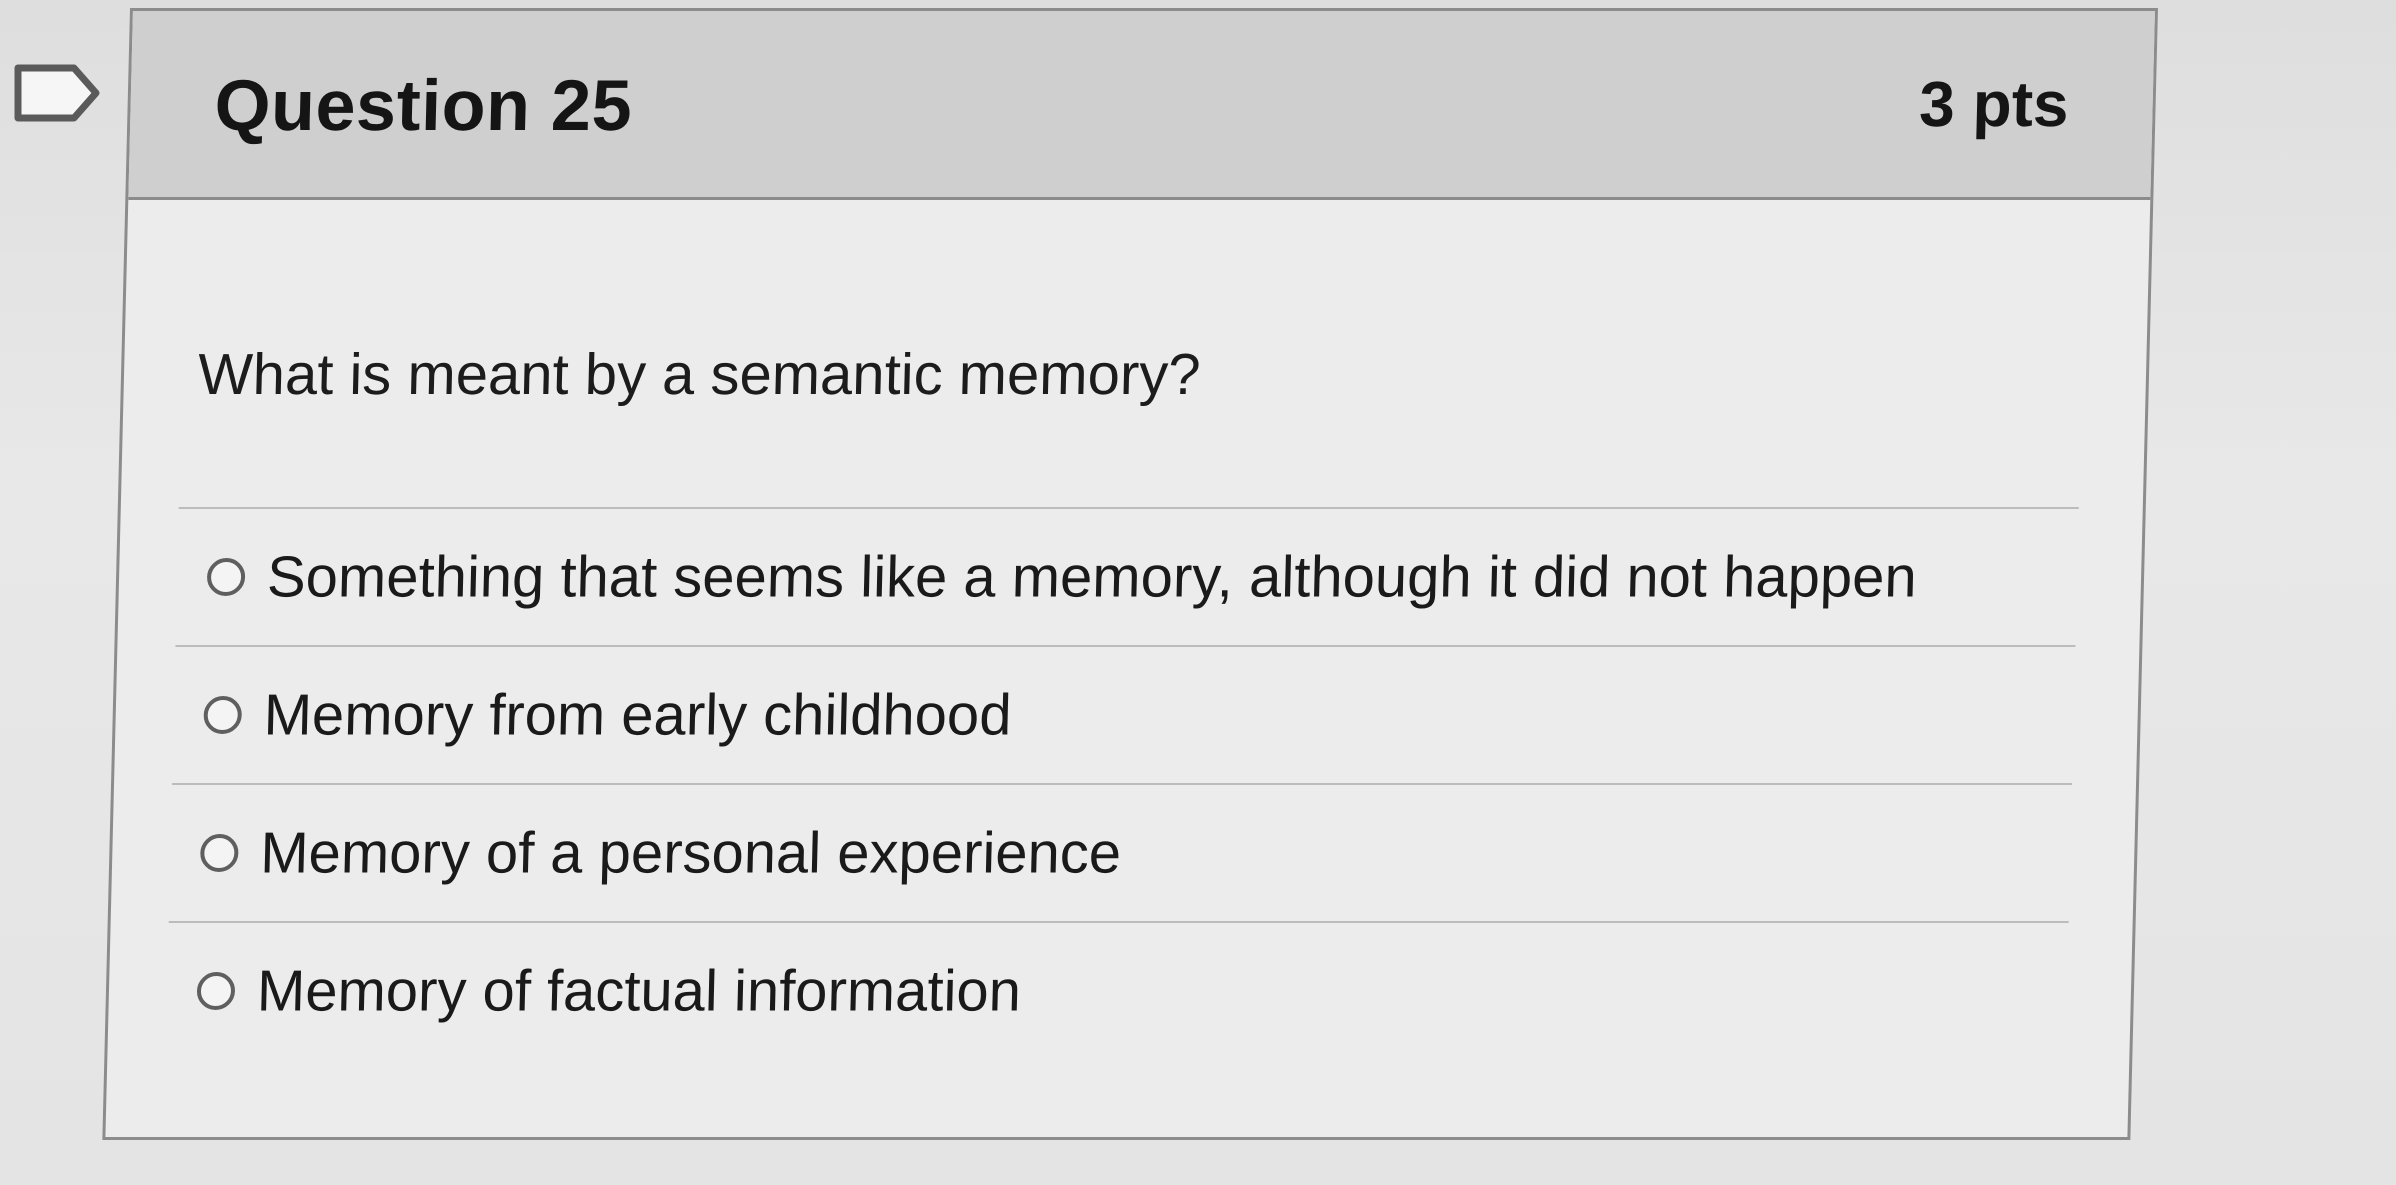  I want to click on answer-option-2: Memory from early childhood, so click(1124, 714).